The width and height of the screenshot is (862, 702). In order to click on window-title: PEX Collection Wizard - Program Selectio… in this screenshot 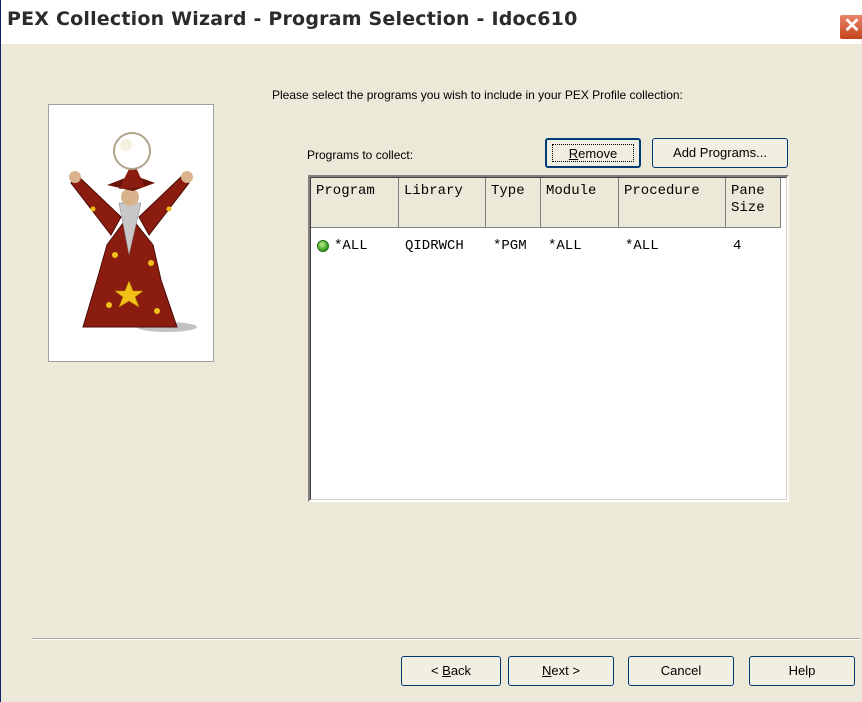, I will do `click(292, 19)`.